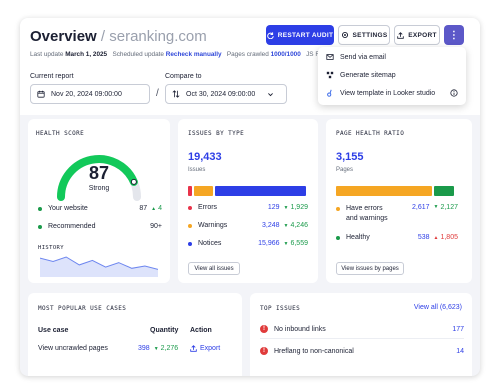 This screenshot has width=496, height=386. What do you see at coordinates (370, 268) in the screenshot?
I see `view-issues-by-pages-button: View issues by pages` at bounding box center [370, 268].